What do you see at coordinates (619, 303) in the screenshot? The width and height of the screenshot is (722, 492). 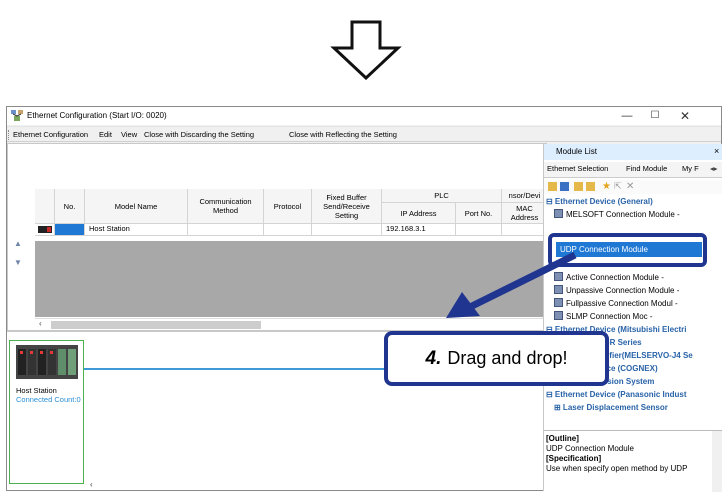 I see `tree-item-label: Fullpassive Connection Modul` at bounding box center [619, 303].